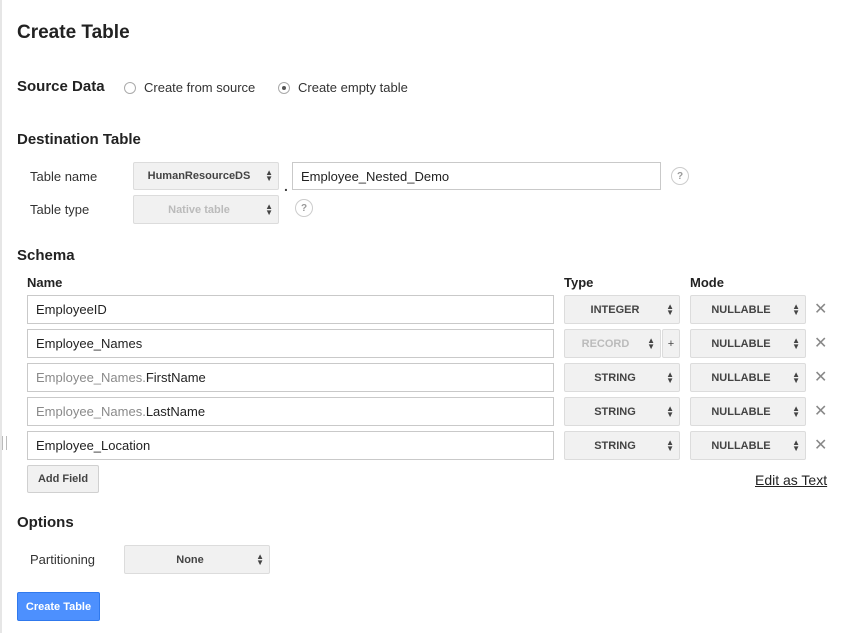 This screenshot has width=852, height=633. Describe the element at coordinates (579, 282) in the screenshot. I see `schema-header-type: Type` at that location.